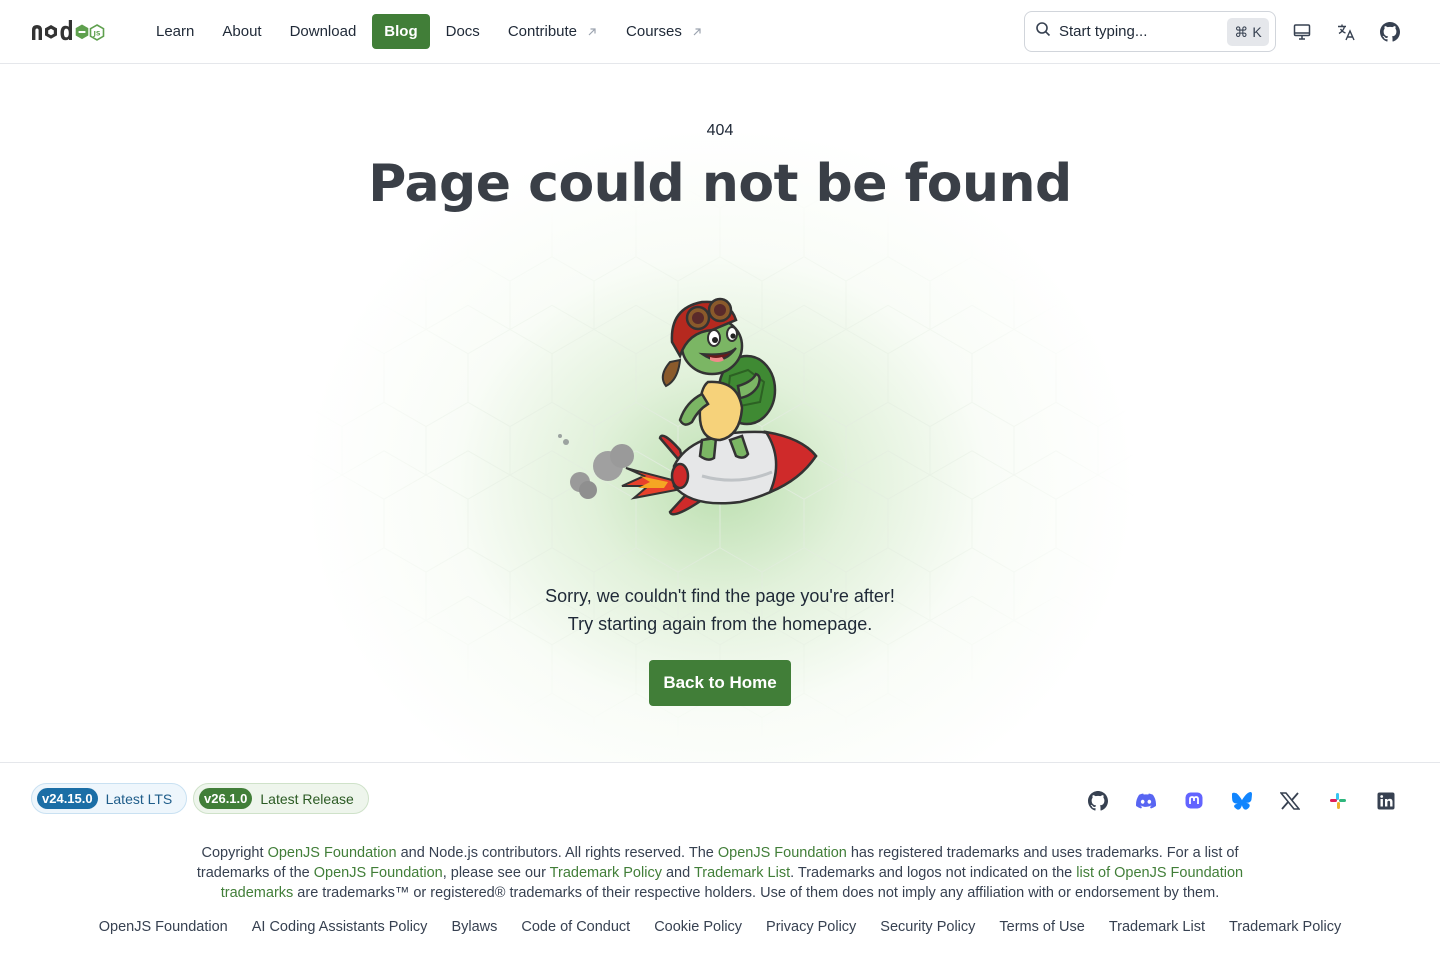 Image resolution: width=1440 pixels, height=967 pixels. What do you see at coordinates (139, 798) in the screenshot?
I see `lts-label: Latest LTS` at bounding box center [139, 798].